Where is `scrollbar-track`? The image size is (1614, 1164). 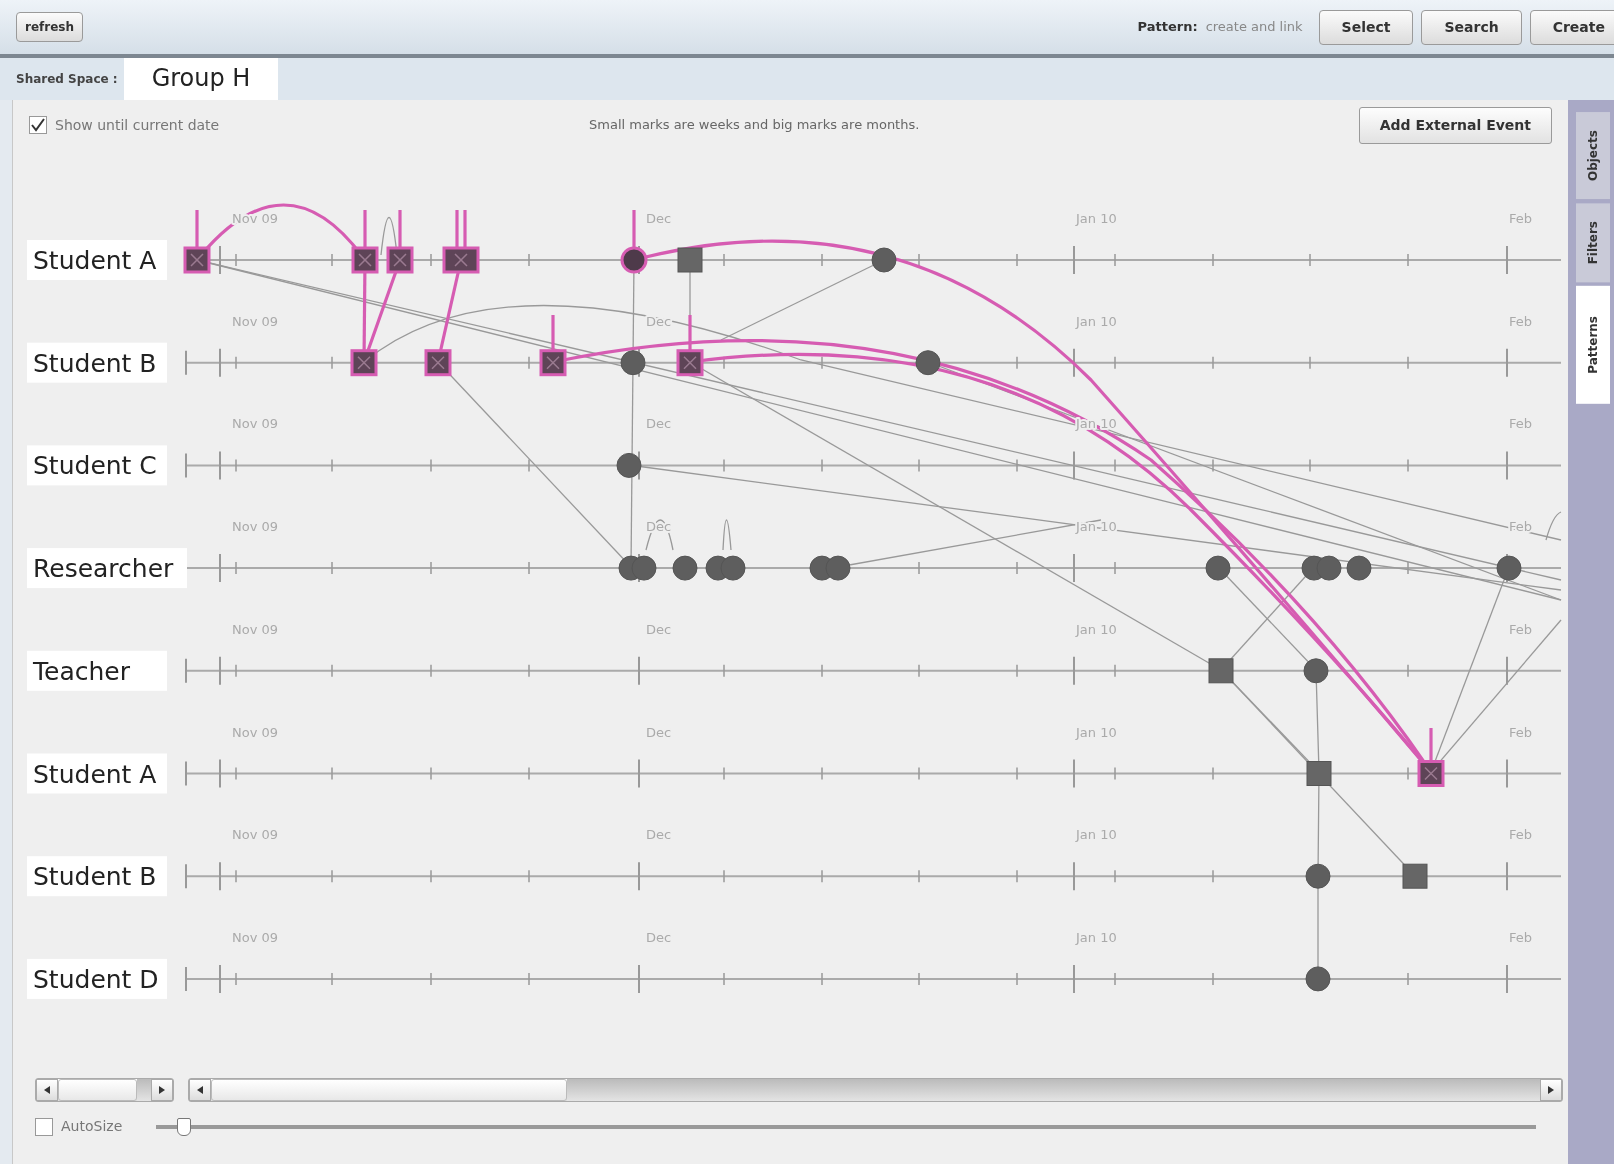 scrollbar-track is located at coordinates (144, 1090).